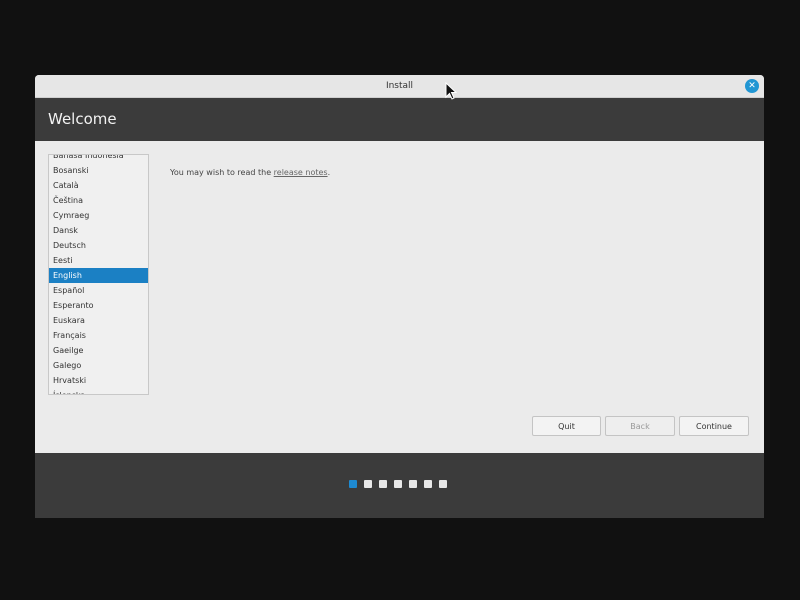 Image resolution: width=800 pixels, height=600 pixels. What do you see at coordinates (98, 159) in the screenshot?
I see `language-item: Bahasa Indonesia` at bounding box center [98, 159].